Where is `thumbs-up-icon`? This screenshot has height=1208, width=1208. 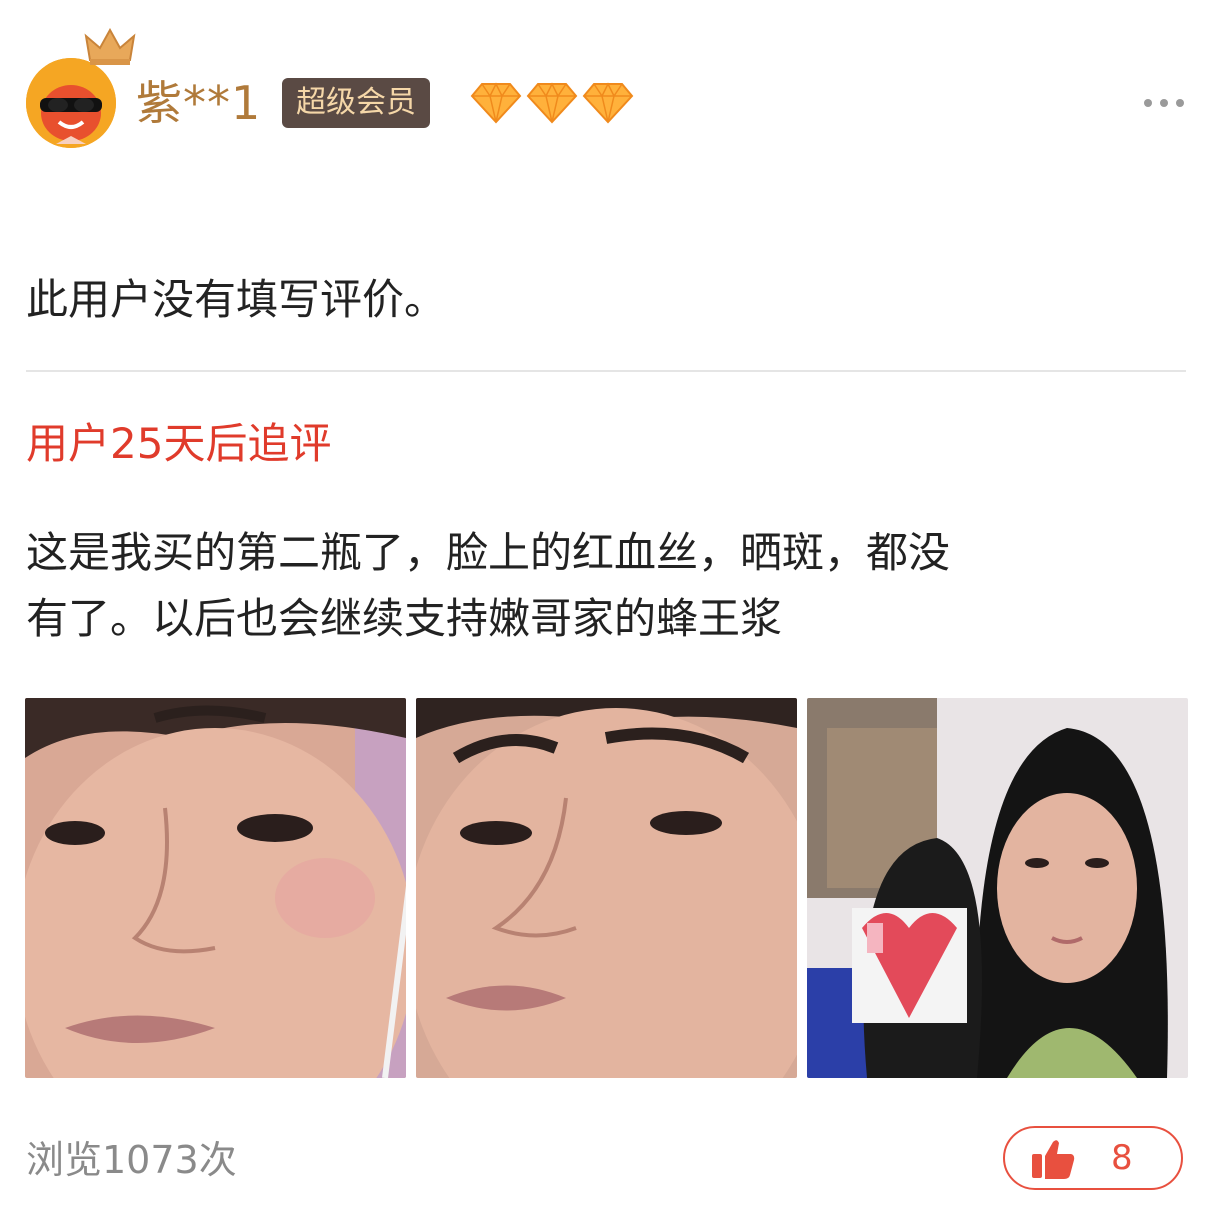
thumbs-up-icon is located at coordinates (1053, 1159).